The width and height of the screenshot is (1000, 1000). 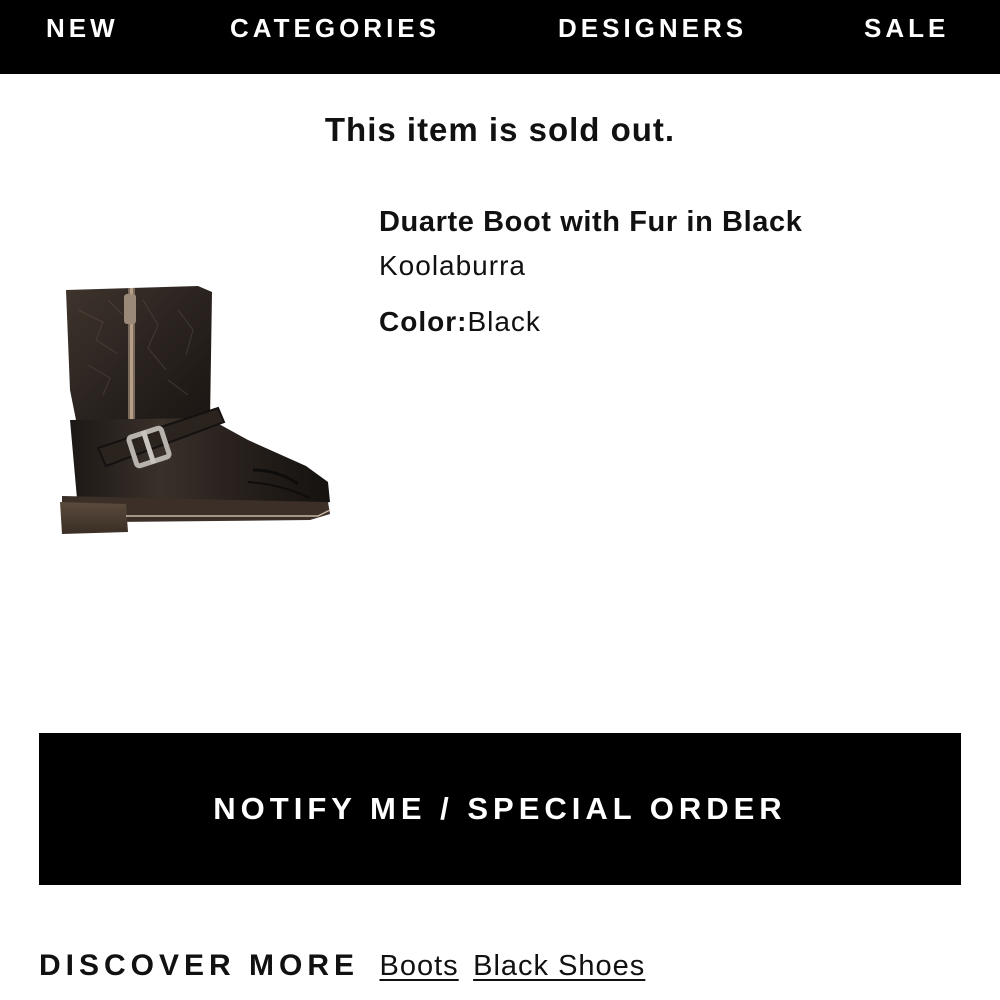 What do you see at coordinates (679, 266) in the screenshot?
I see `product-brand: Koolaburra` at bounding box center [679, 266].